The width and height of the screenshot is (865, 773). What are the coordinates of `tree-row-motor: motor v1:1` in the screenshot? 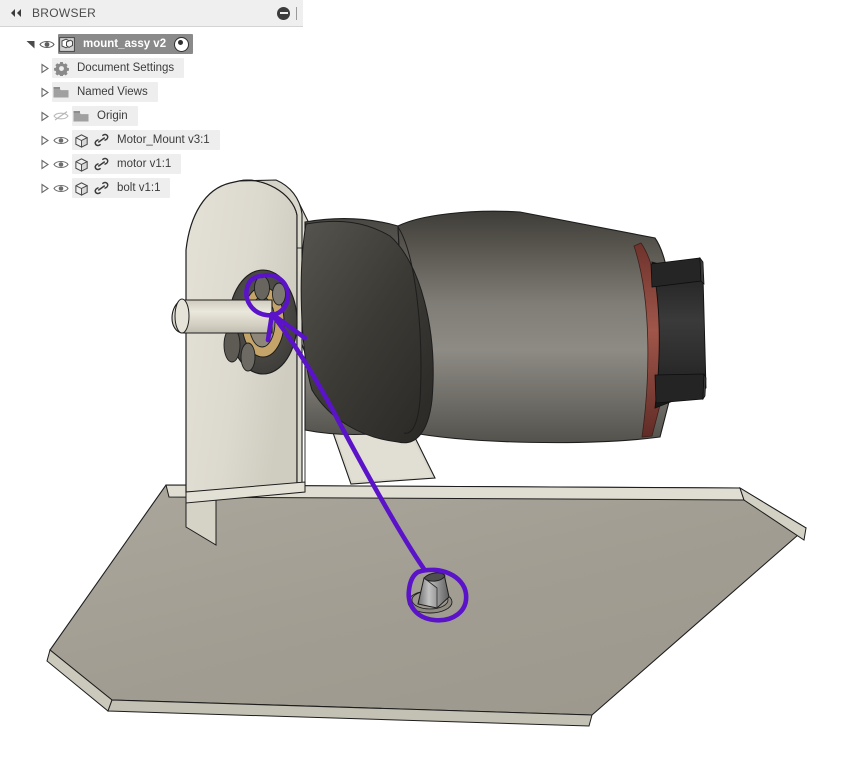 It's located at (151, 164).